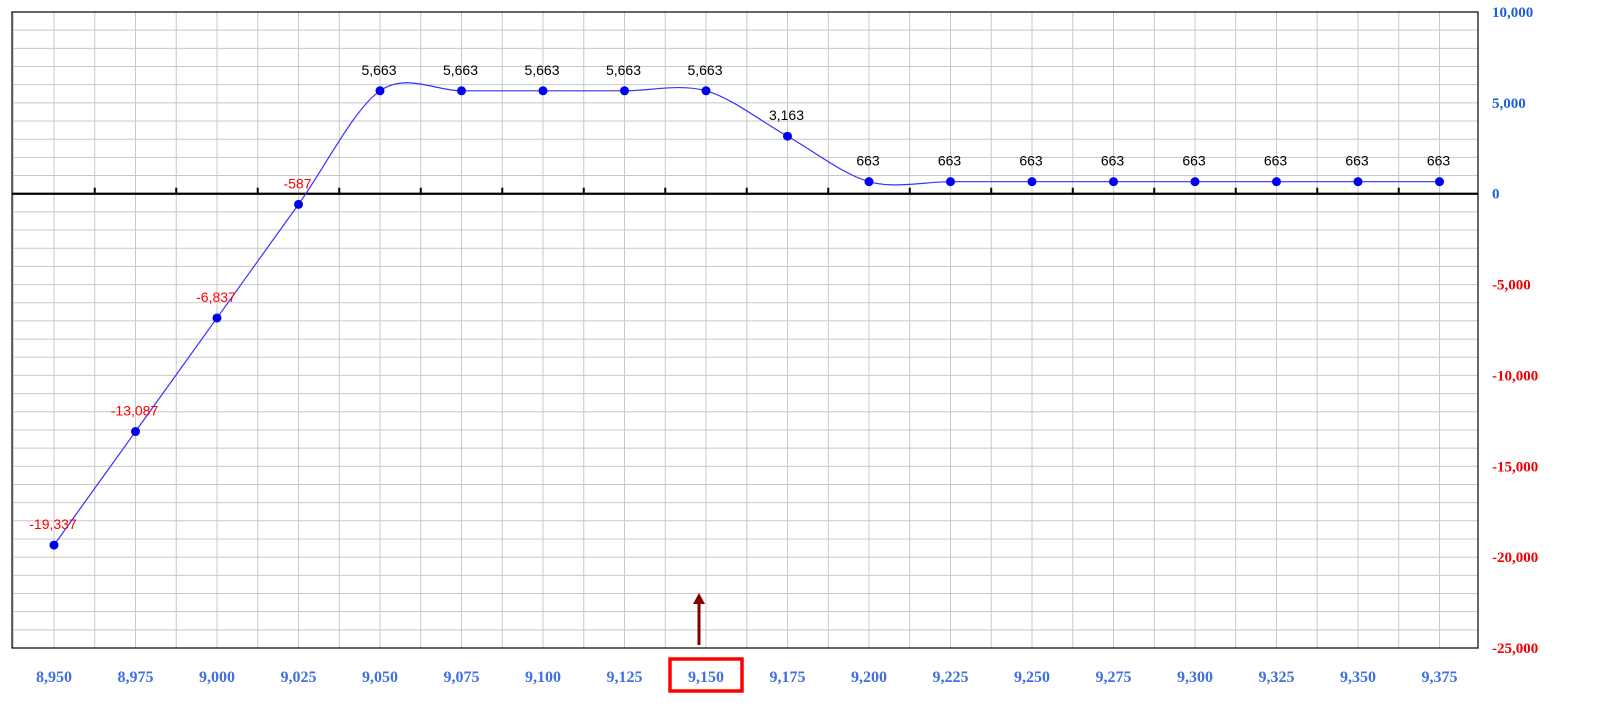  I want to click on x-tick-label: 9,325, so click(1277, 677).